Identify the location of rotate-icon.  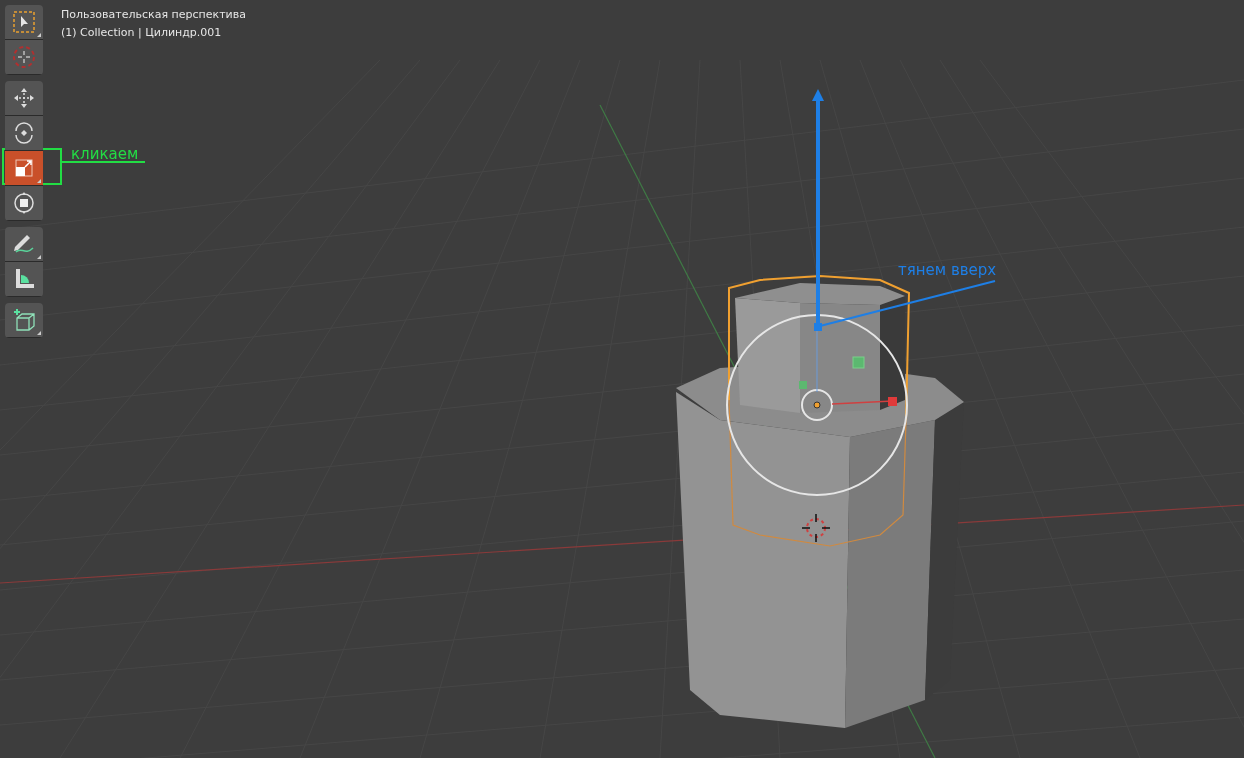
(24, 133).